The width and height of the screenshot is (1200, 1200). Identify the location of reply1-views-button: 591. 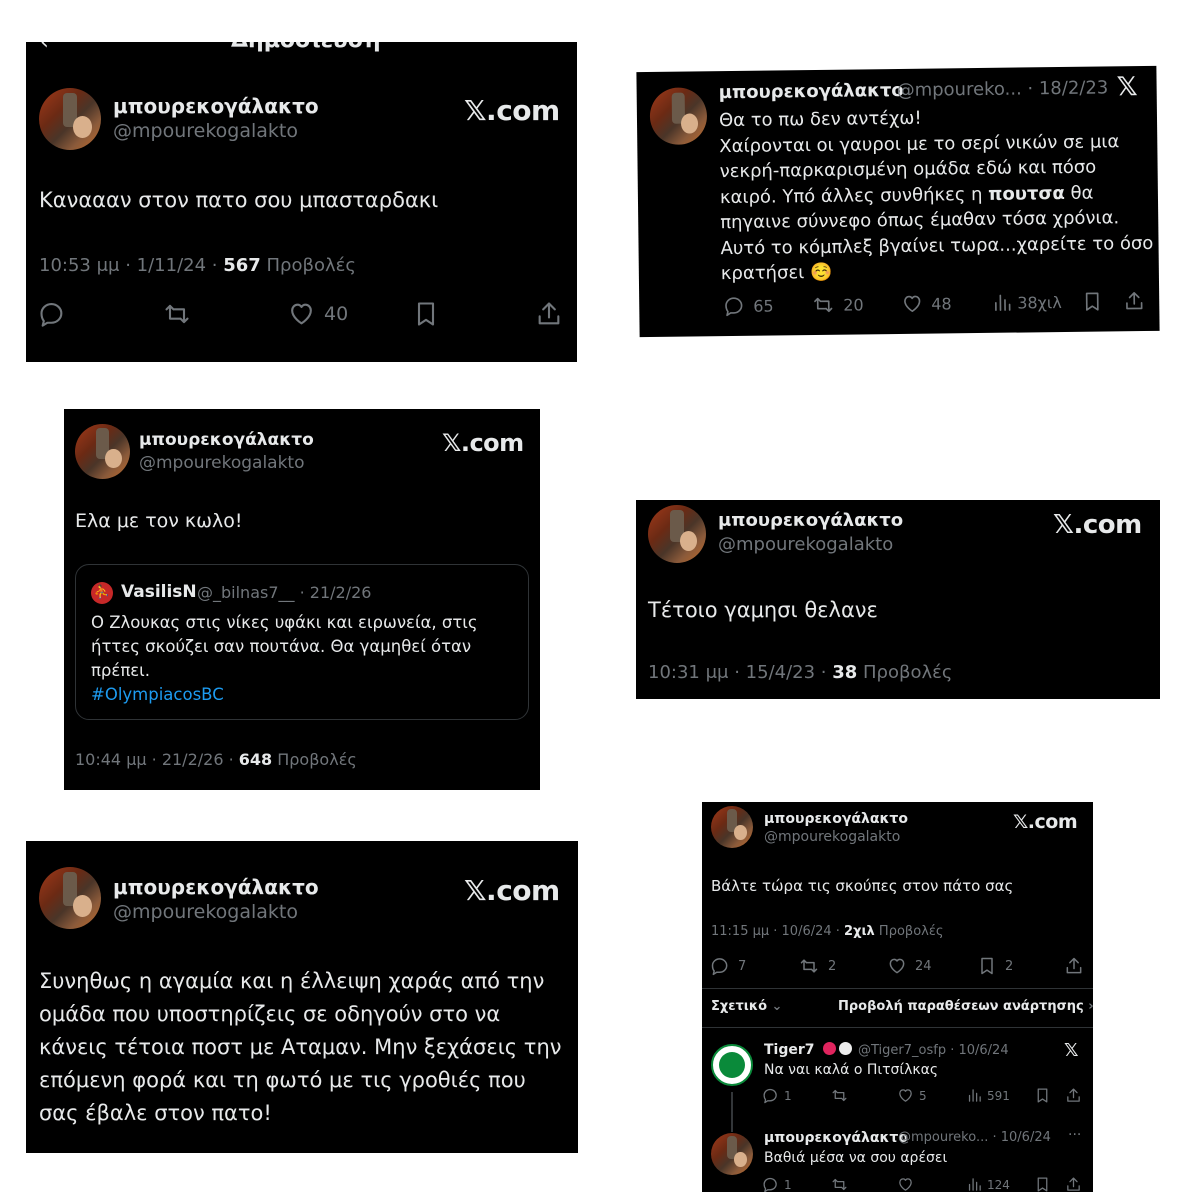
(988, 1095).